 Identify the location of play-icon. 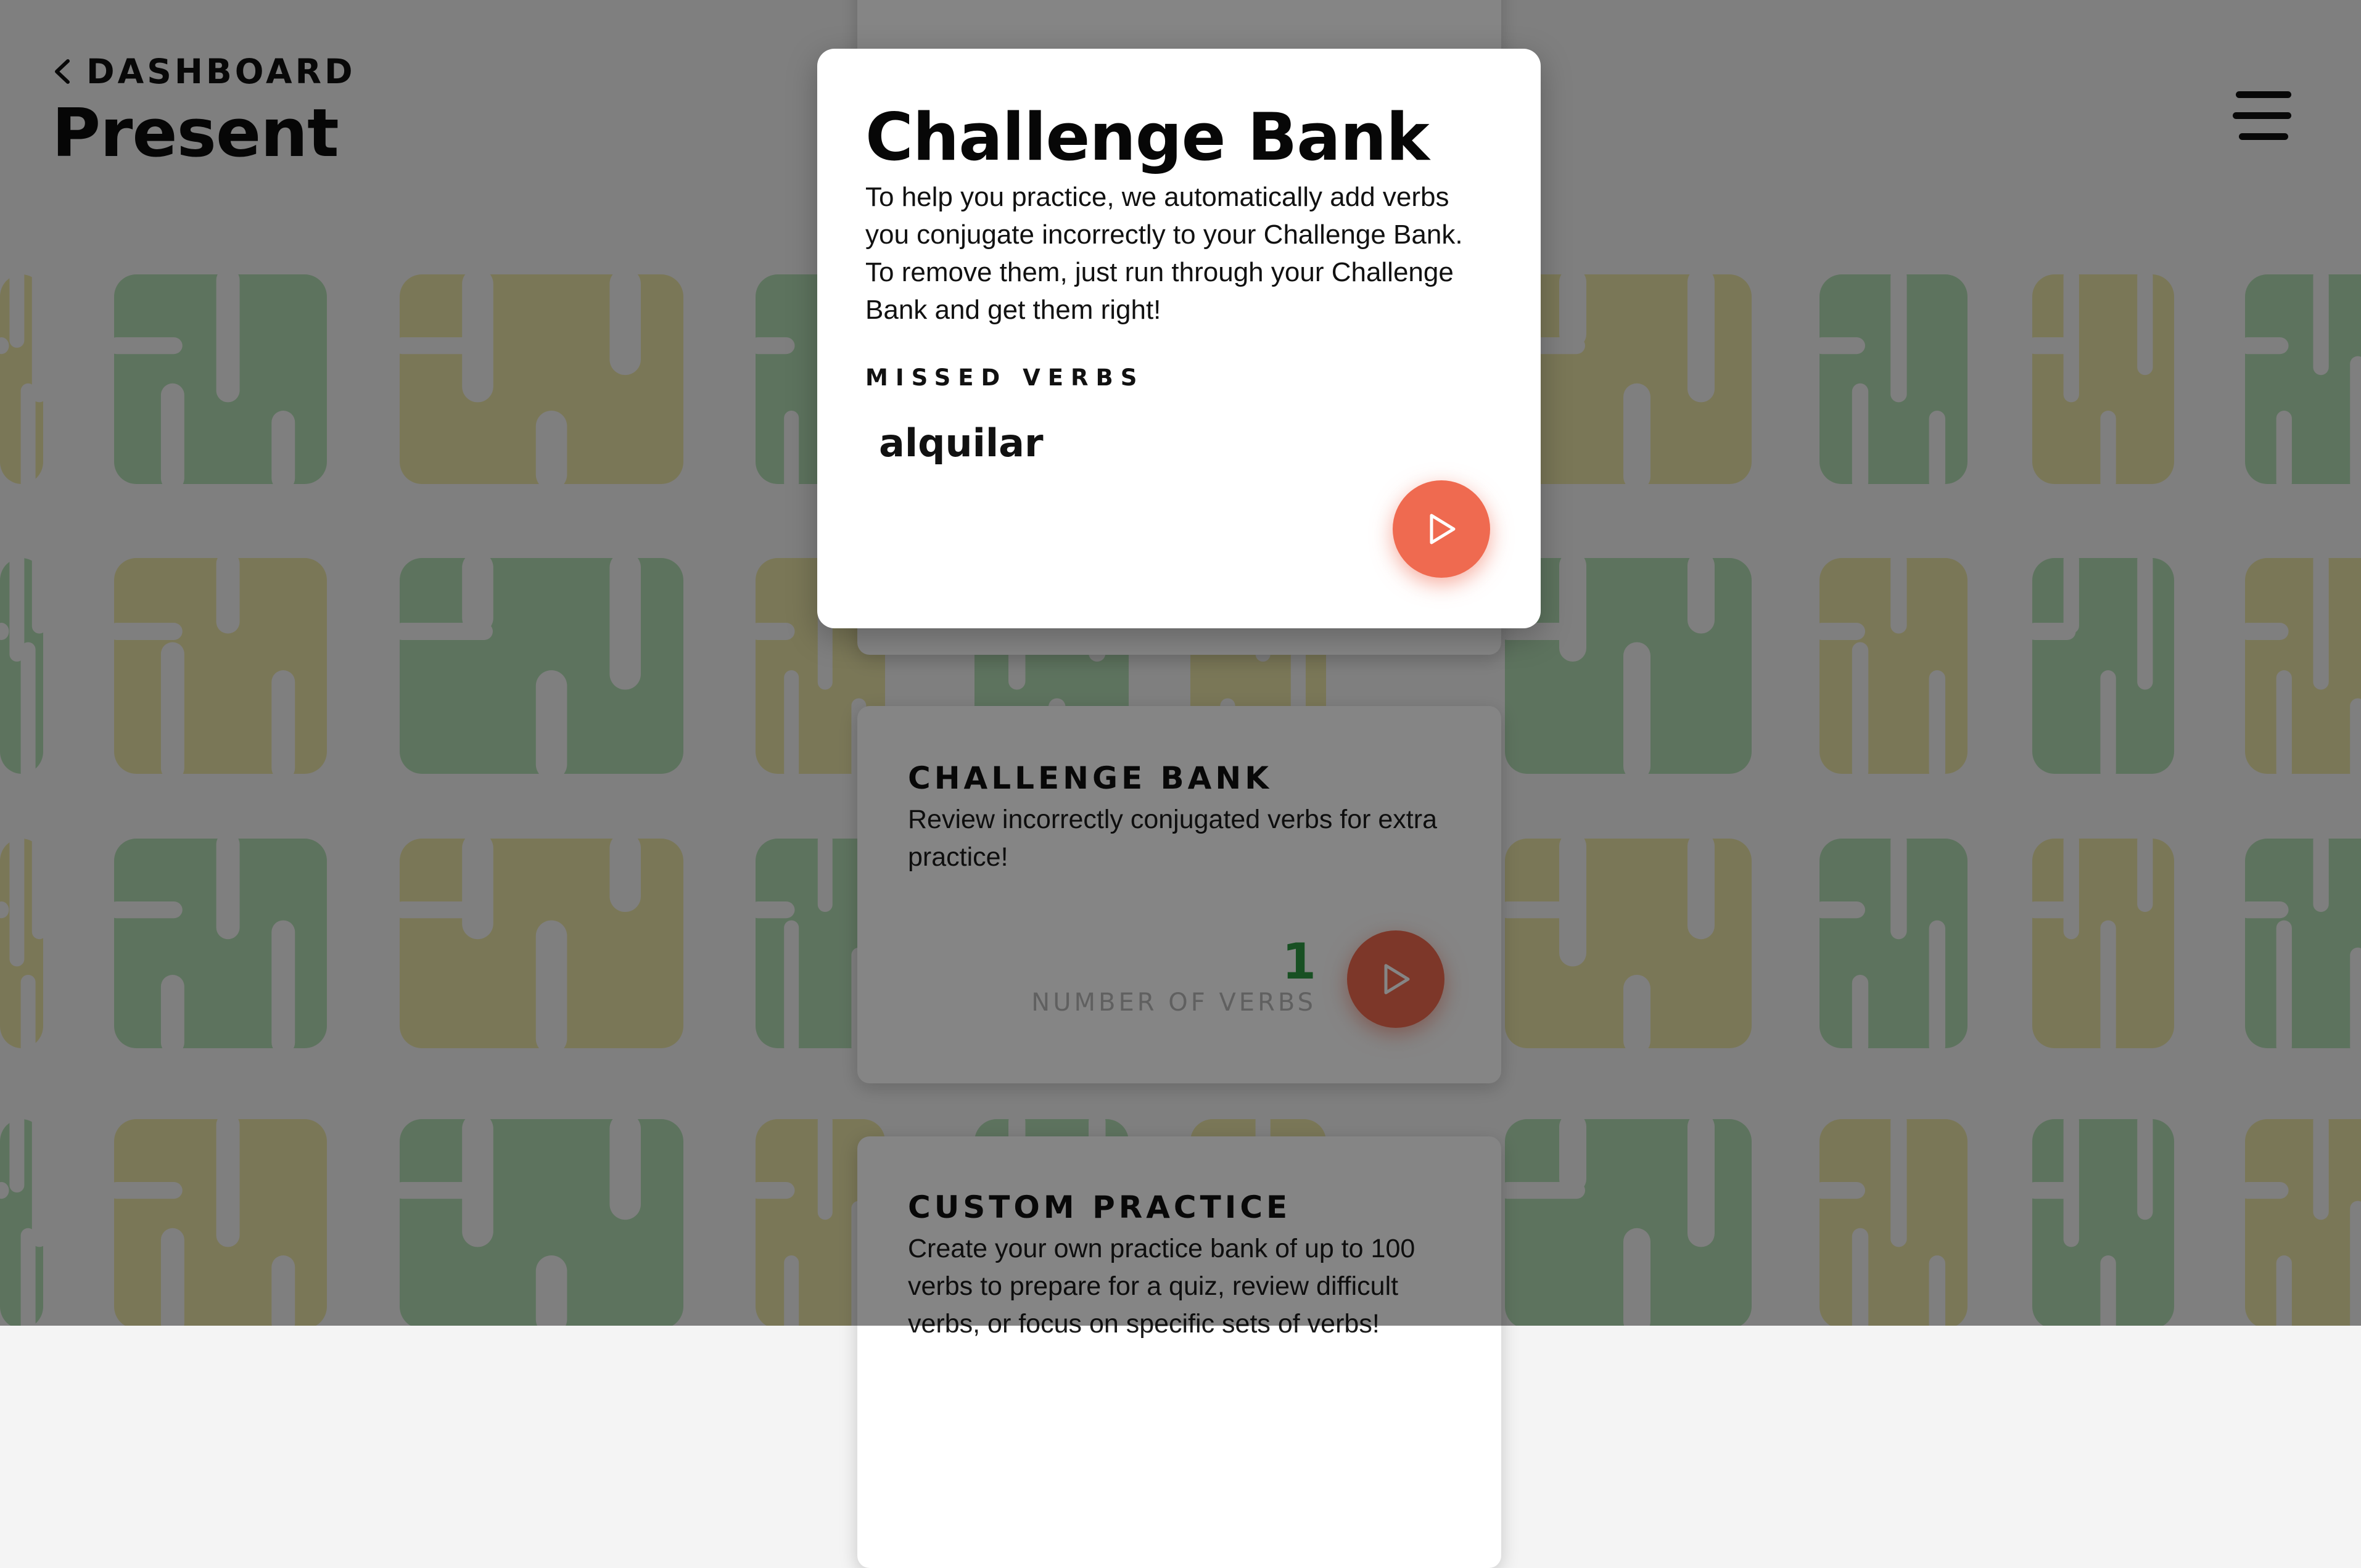
(1443, 529).